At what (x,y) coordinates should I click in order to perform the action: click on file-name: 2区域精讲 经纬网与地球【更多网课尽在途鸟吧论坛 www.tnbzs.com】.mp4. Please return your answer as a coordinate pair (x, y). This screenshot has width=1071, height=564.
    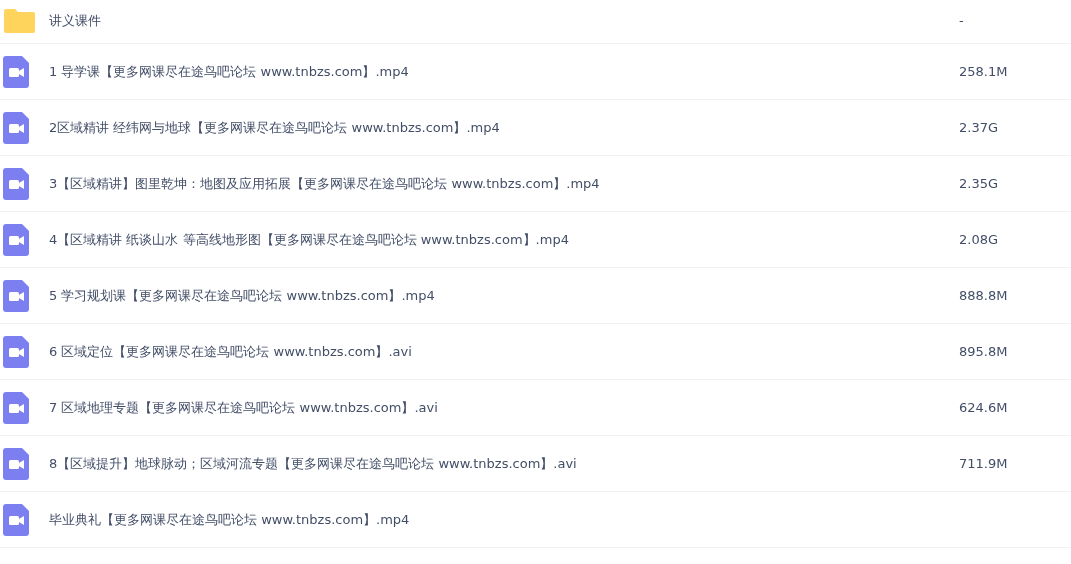
    Looking at the image, I should click on (504, 127).